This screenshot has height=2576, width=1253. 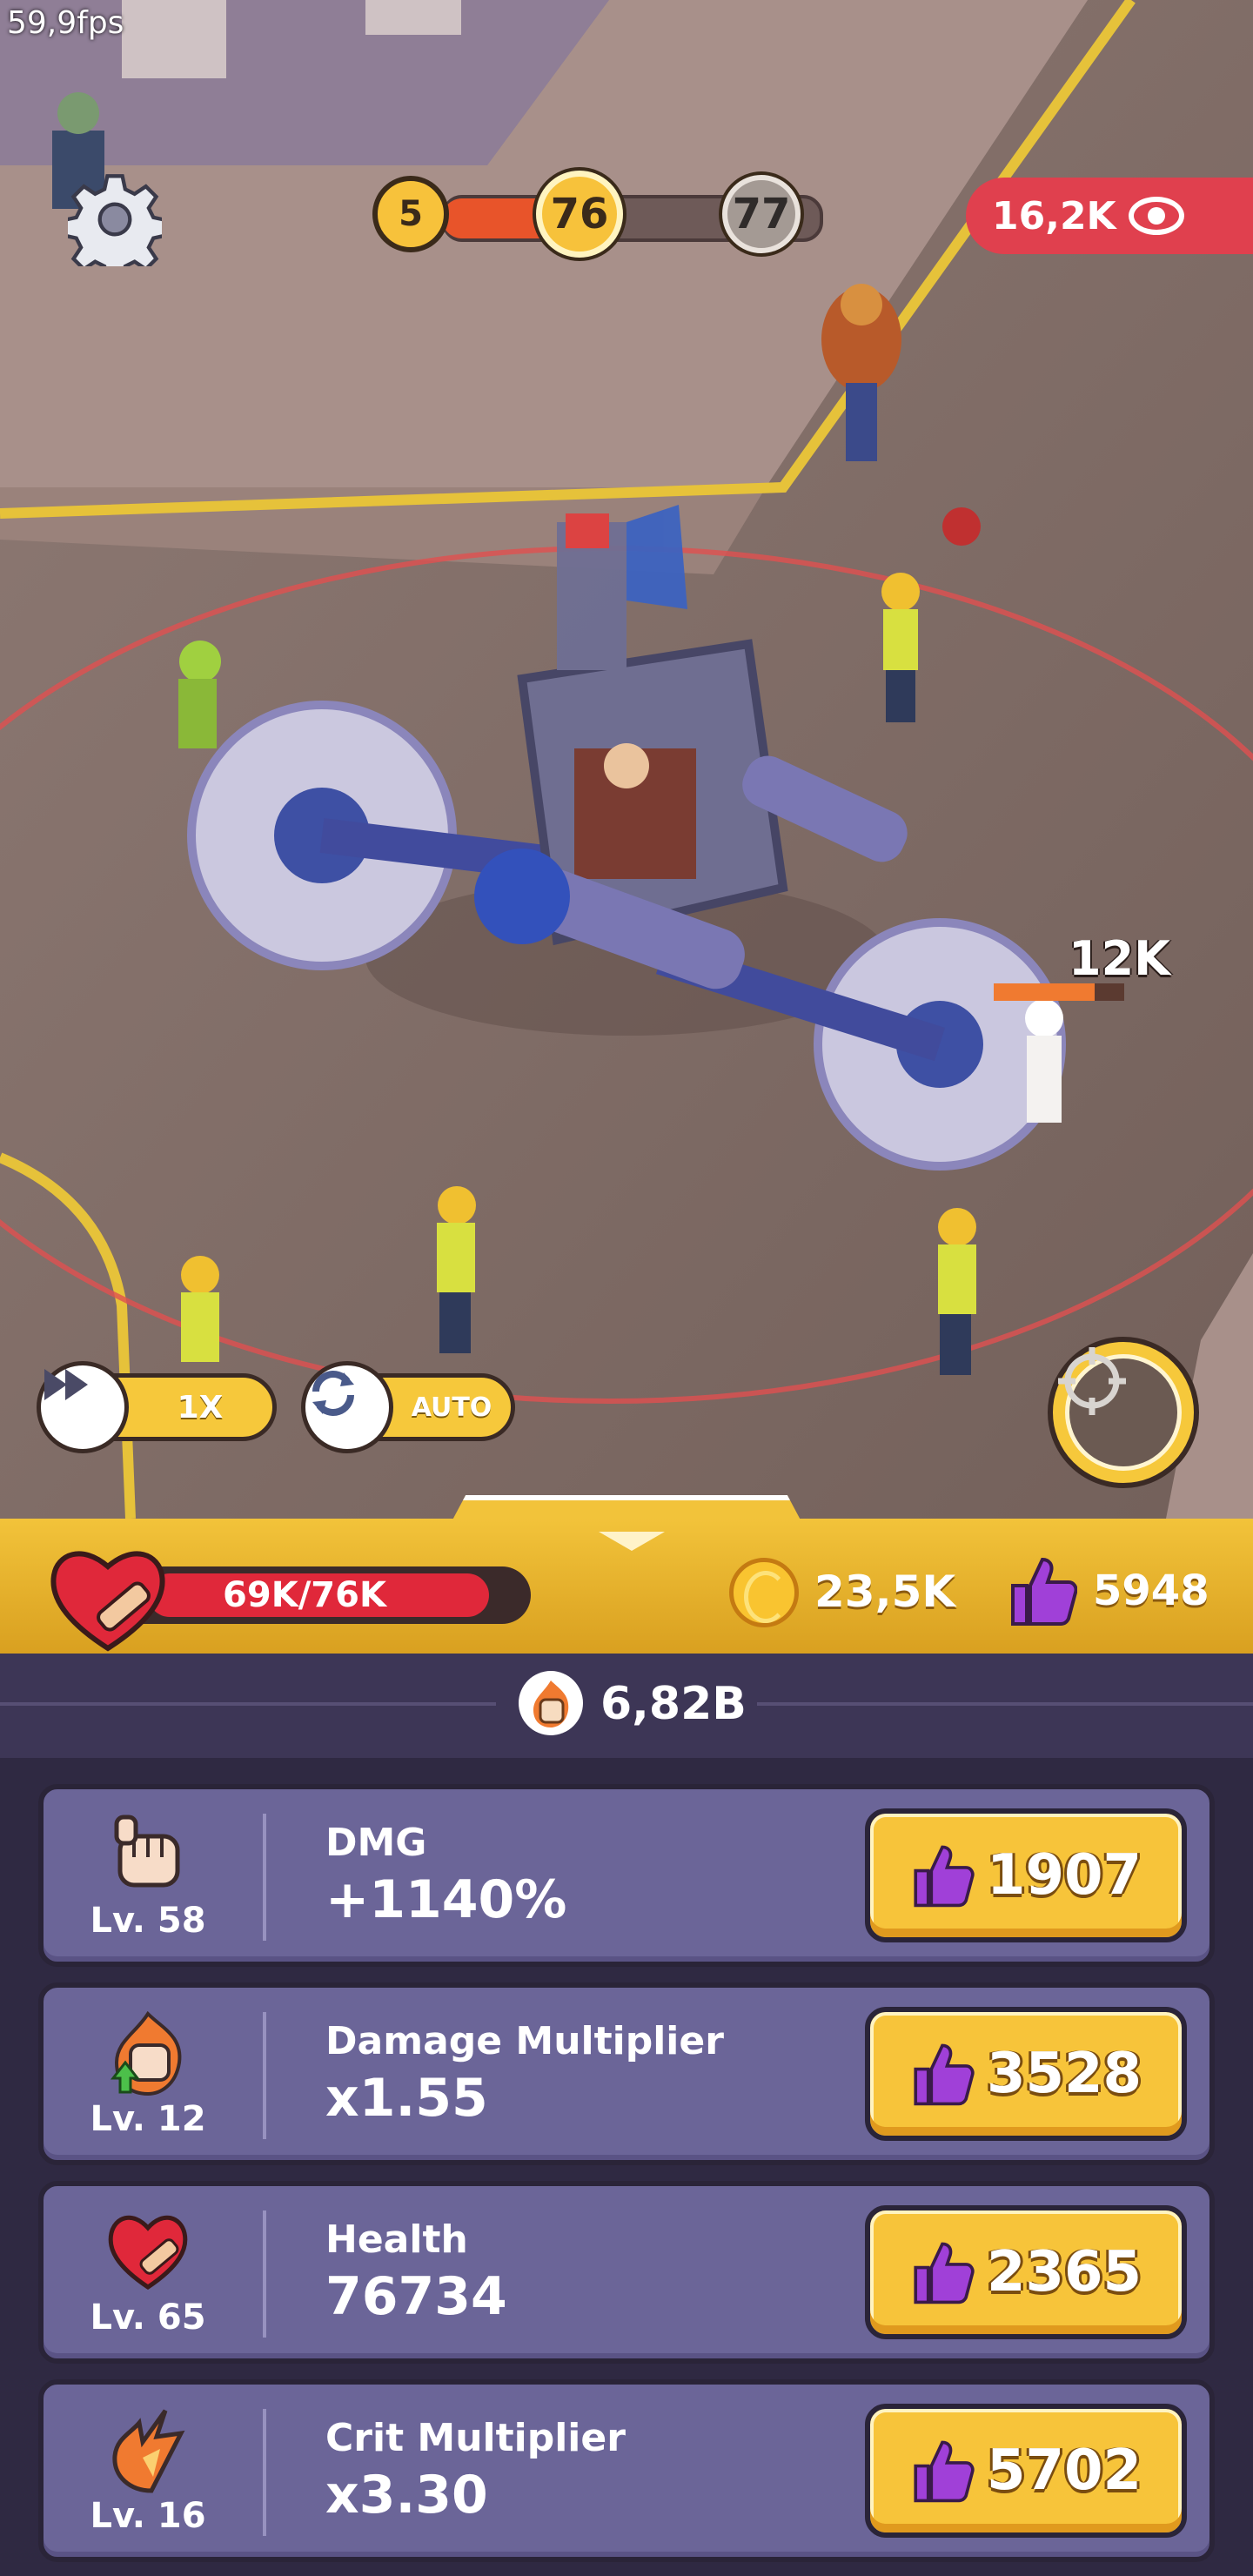 I want to click on upgrade-crit-multiplier-buy-button: 5702, so click(x=1026, y=2471).